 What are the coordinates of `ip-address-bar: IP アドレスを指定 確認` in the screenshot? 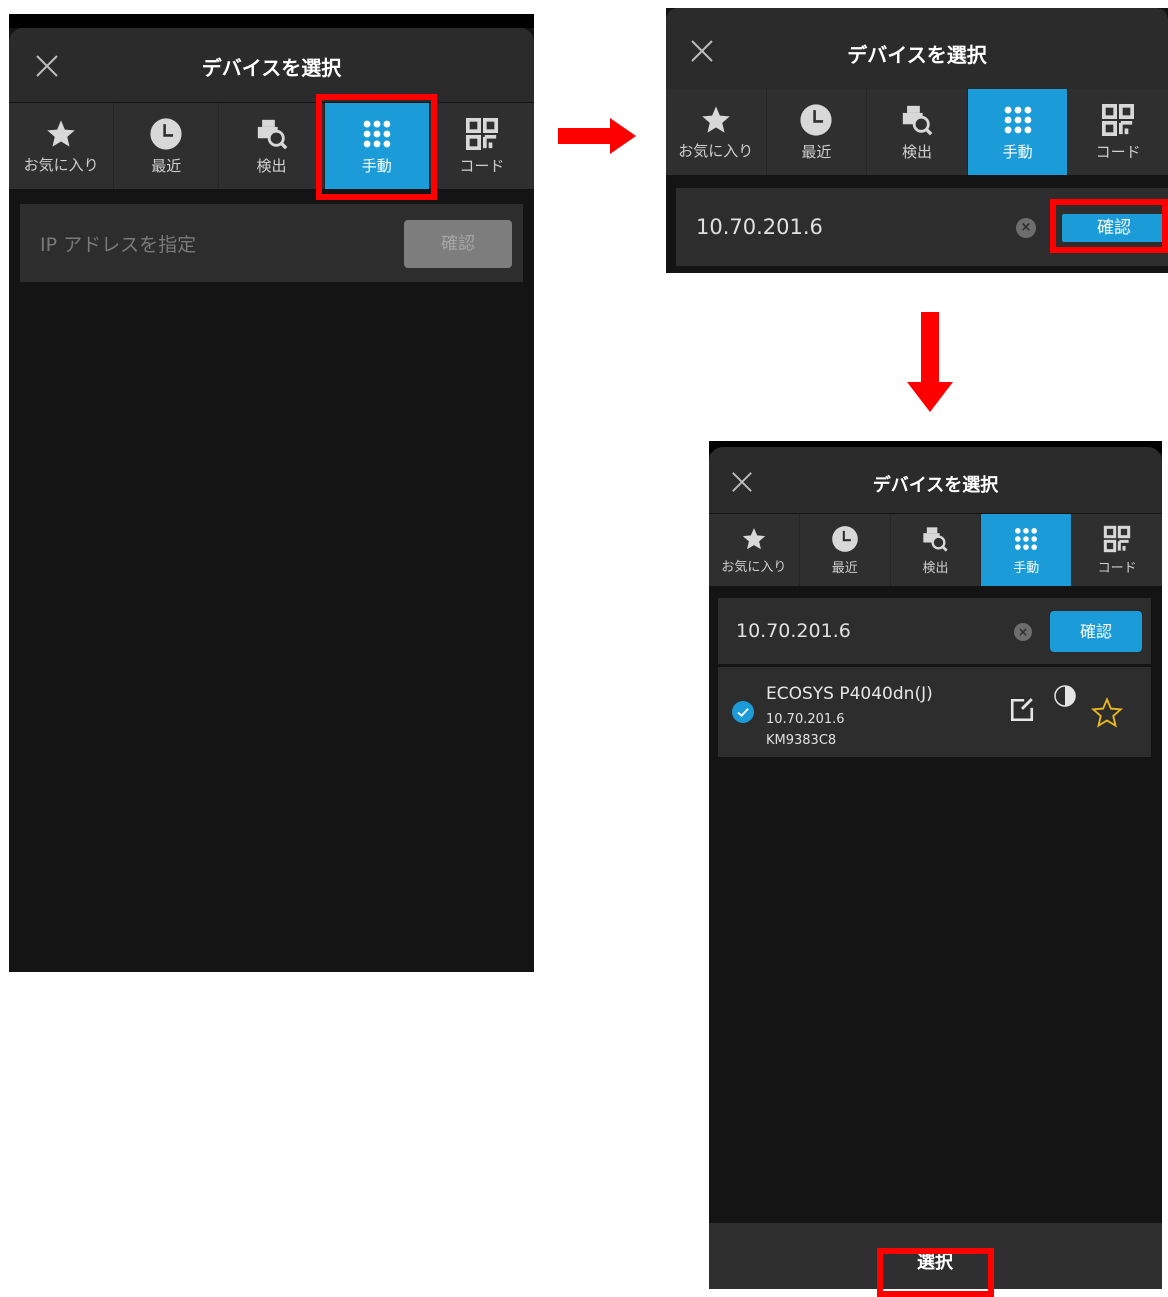 It's located at (271, 243).